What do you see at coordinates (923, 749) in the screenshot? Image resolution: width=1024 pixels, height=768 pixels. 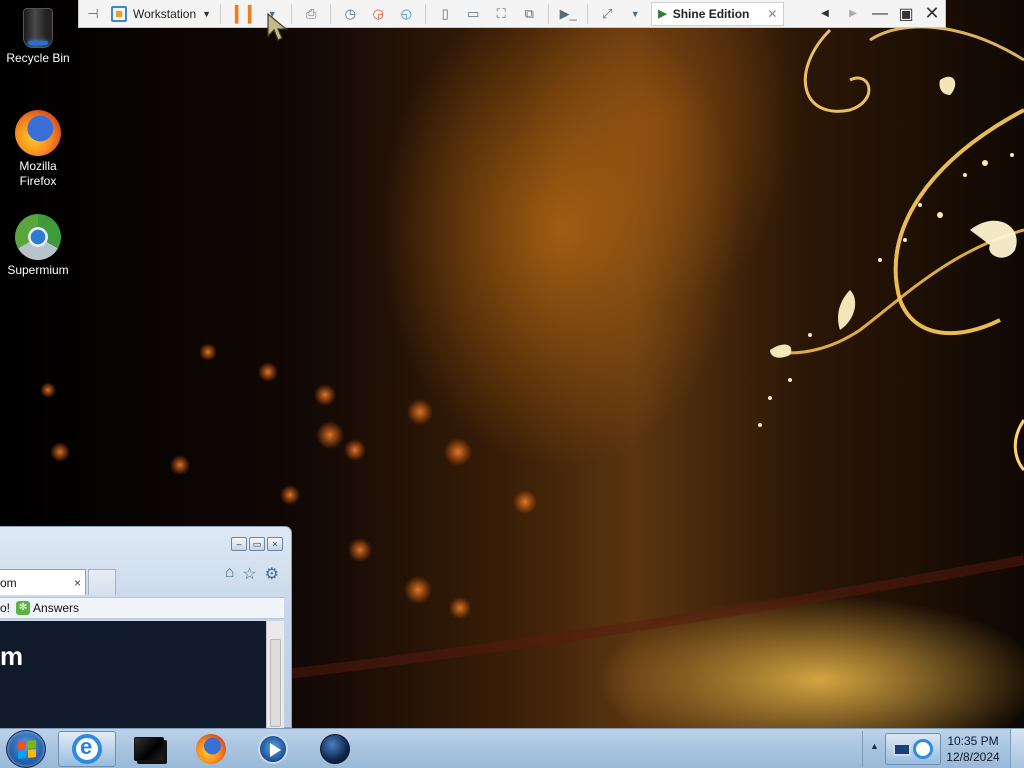 I see `internet-explorer-tray-icon` at bounding box center [923, 749].